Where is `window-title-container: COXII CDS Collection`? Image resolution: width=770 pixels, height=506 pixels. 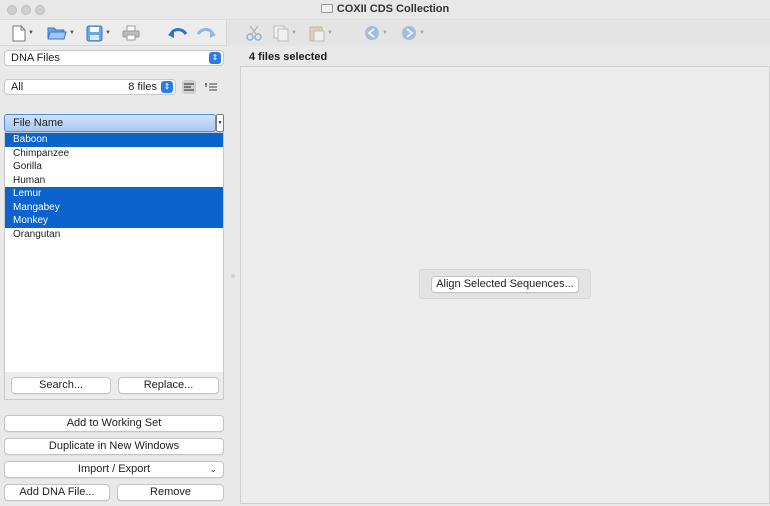
window-title-container: COXII CDS Collection is located at coordinates (385, 9).